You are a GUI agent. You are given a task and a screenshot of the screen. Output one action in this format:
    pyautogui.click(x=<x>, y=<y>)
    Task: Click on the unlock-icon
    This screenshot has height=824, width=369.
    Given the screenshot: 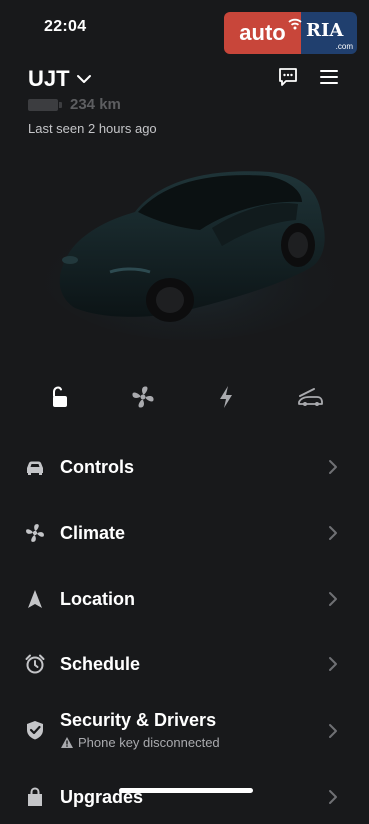 What is the action you would take?
    pyautogui.click(x=60, y=396)
    